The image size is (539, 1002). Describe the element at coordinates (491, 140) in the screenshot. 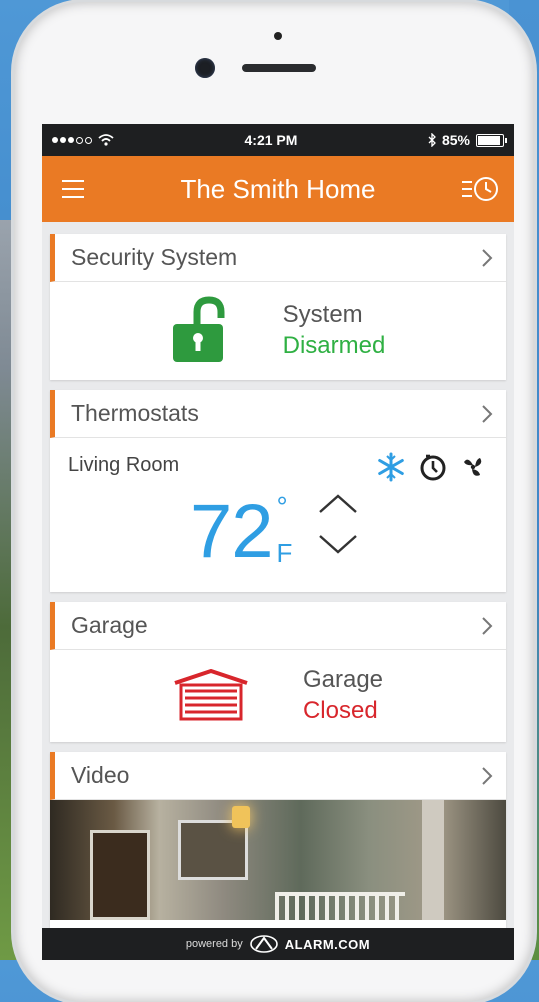

I see `battery-icon` at that location.